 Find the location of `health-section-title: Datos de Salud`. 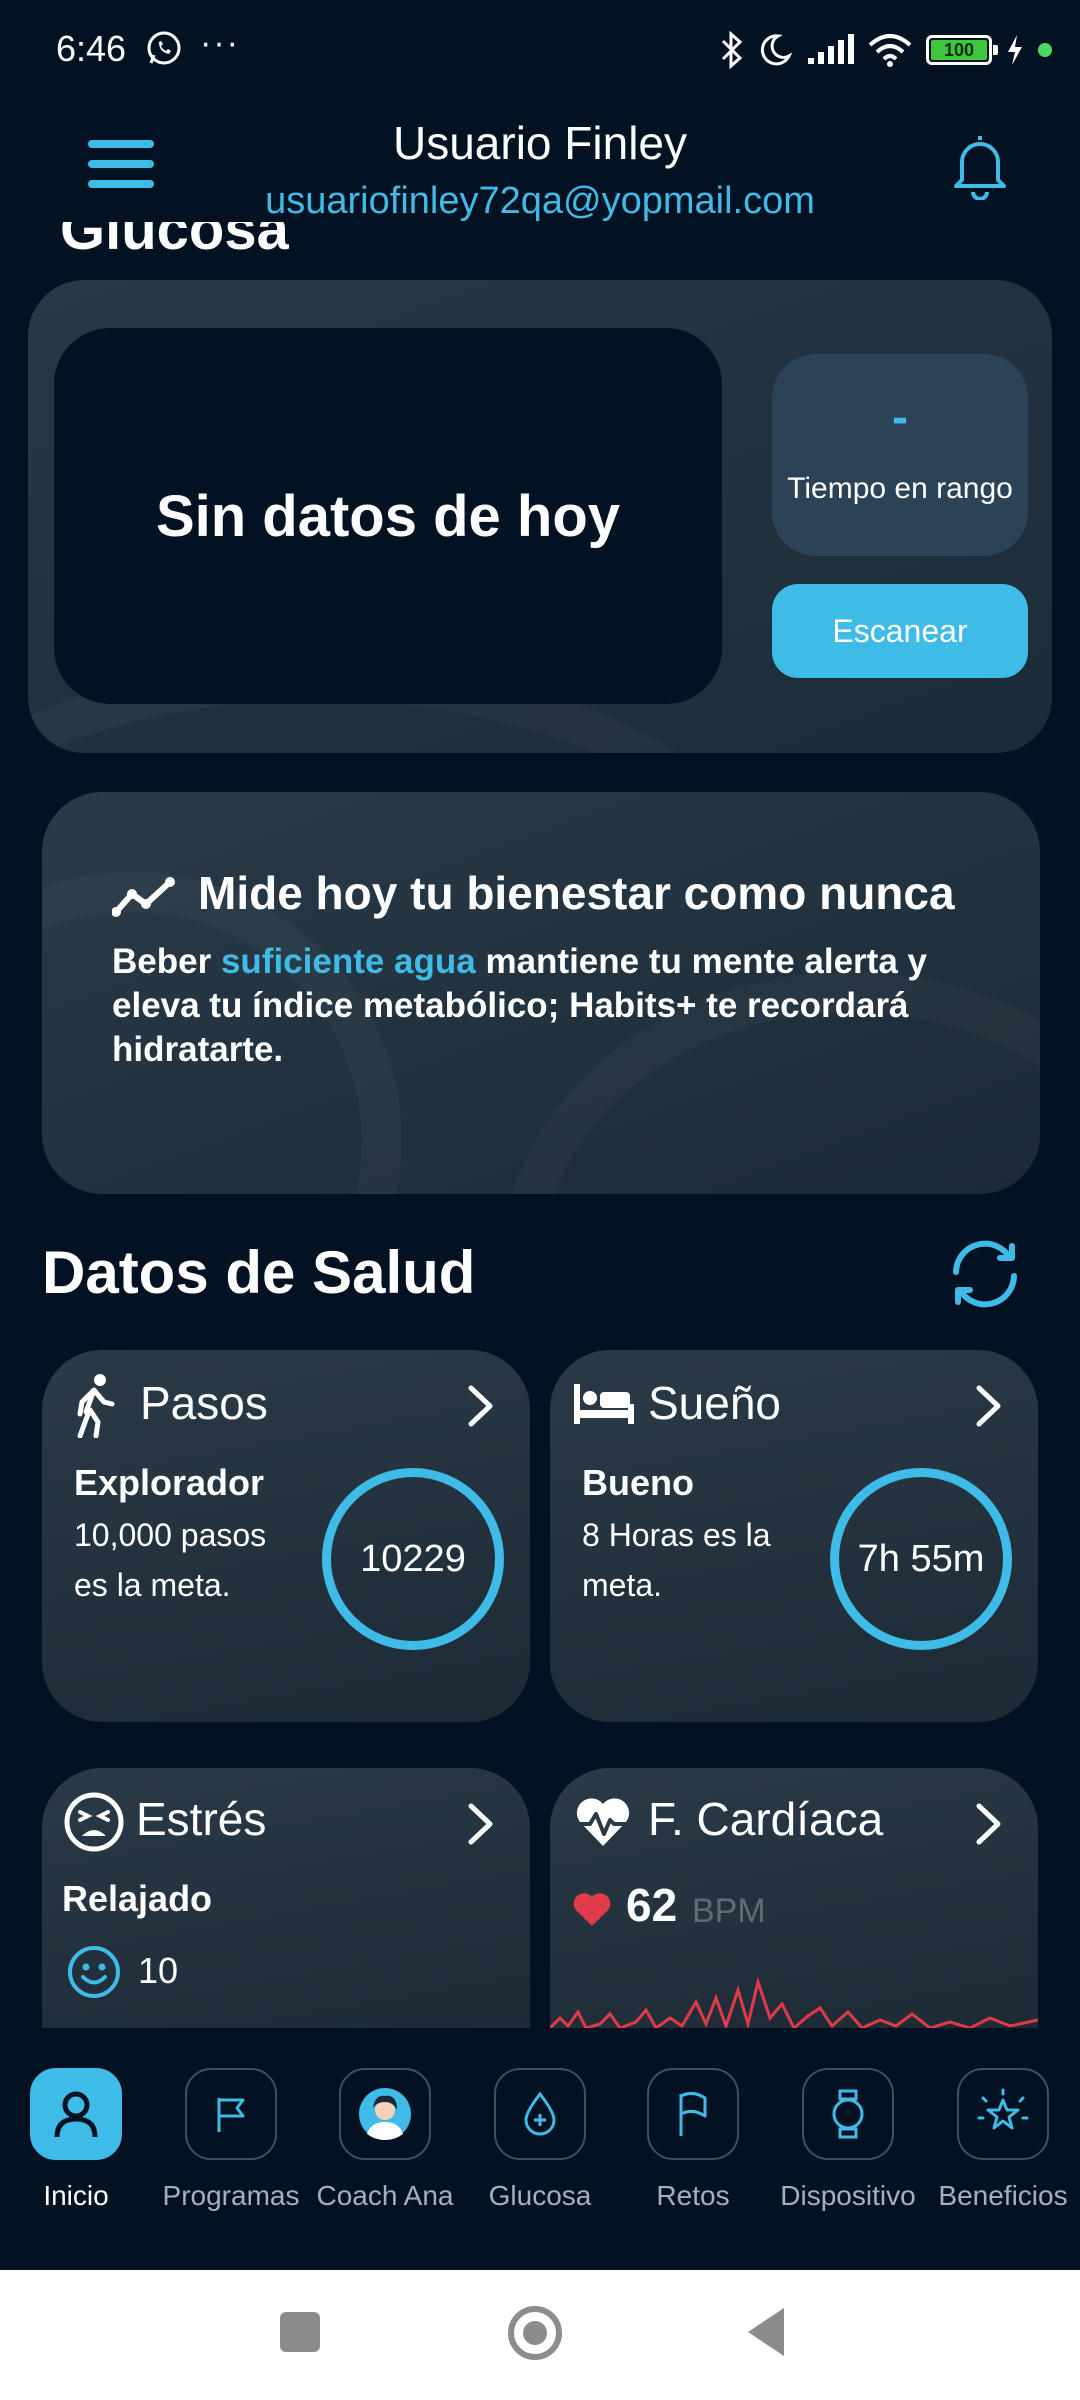

health-section-title: Datos de Salud is located at coordinates (259, 1272).